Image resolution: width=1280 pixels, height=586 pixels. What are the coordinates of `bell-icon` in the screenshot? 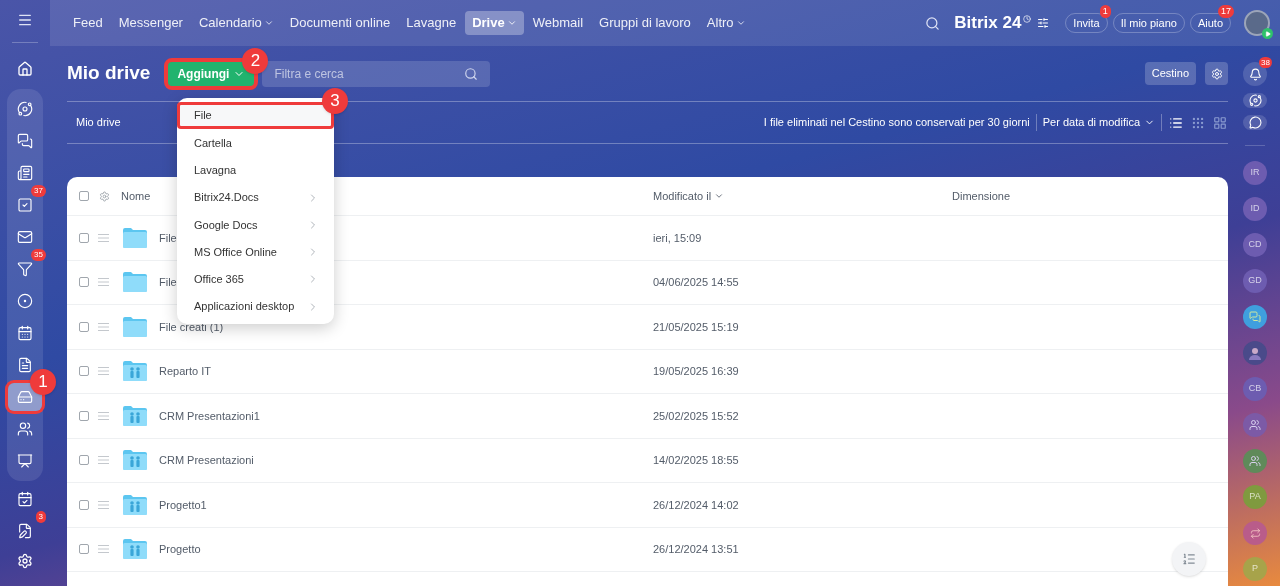 It's located at (1255, 74).